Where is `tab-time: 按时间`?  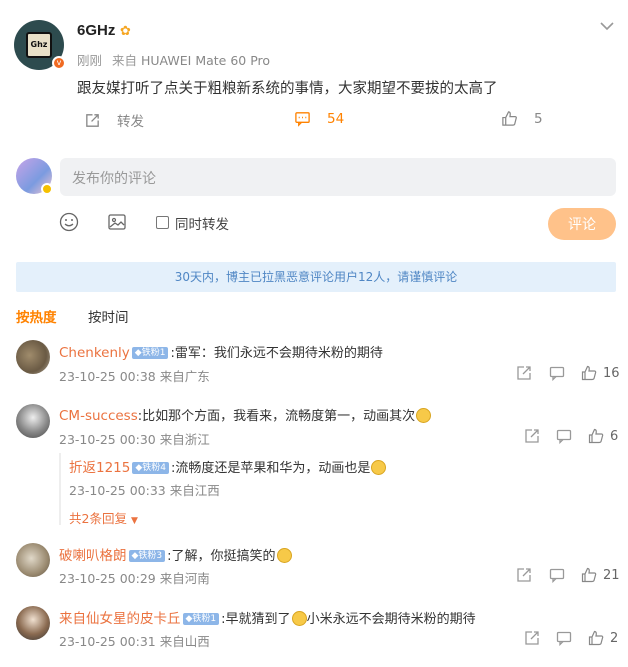 tab-time: 按时间 is located at coordinates (108, 316).